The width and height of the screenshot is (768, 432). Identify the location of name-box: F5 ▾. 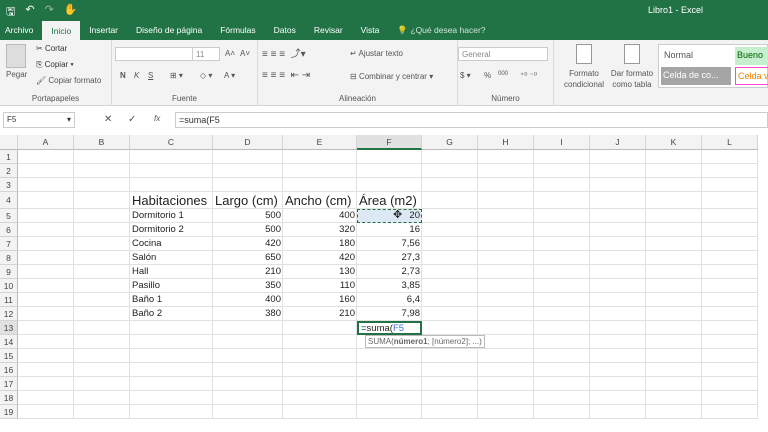
(39, 120).